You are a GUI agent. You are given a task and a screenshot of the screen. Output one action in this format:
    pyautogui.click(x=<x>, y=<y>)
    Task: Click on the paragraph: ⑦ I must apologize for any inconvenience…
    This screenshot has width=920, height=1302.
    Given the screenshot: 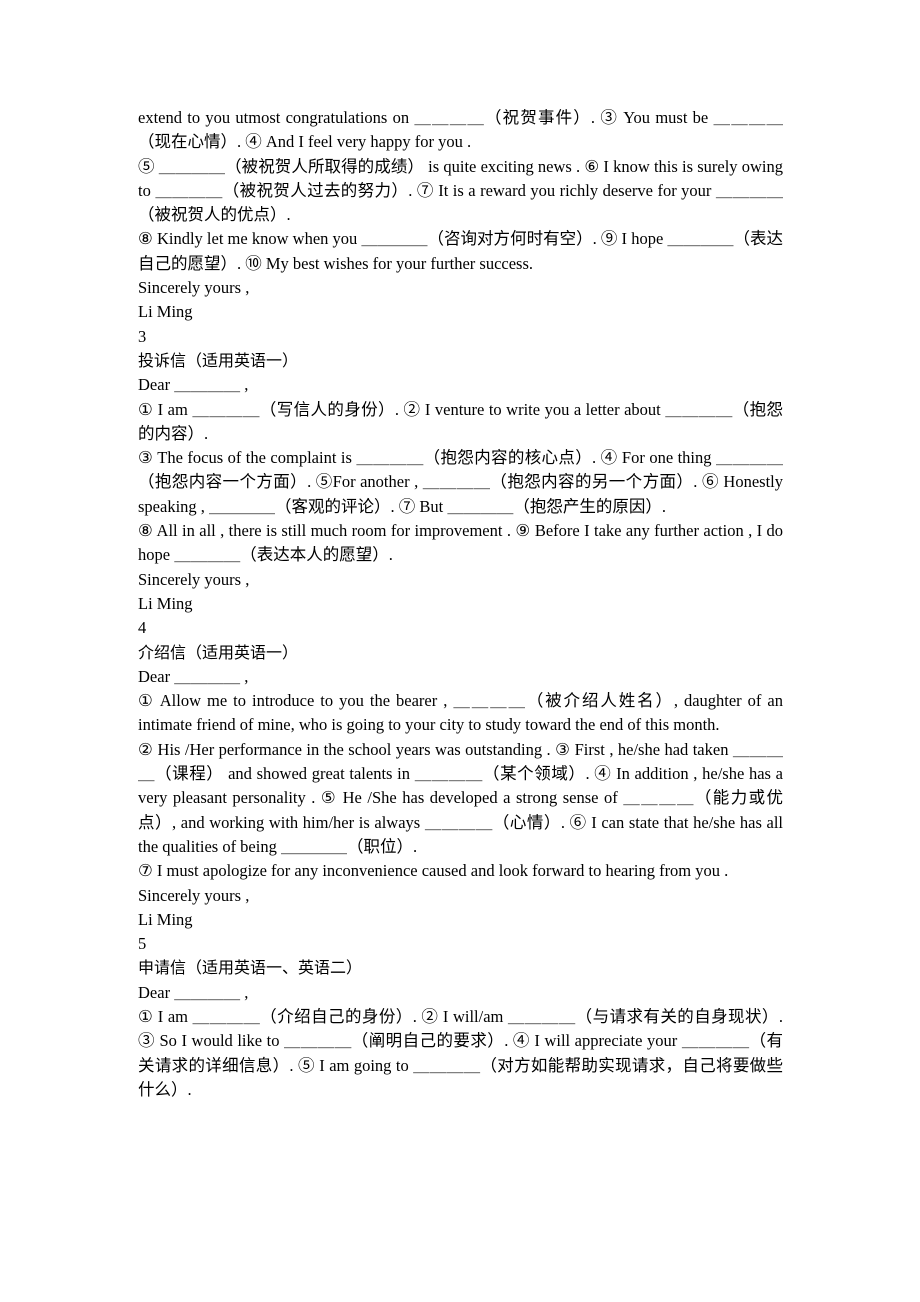 What is the action you would take?
    pyautogui.click(x=433, y=871)
    